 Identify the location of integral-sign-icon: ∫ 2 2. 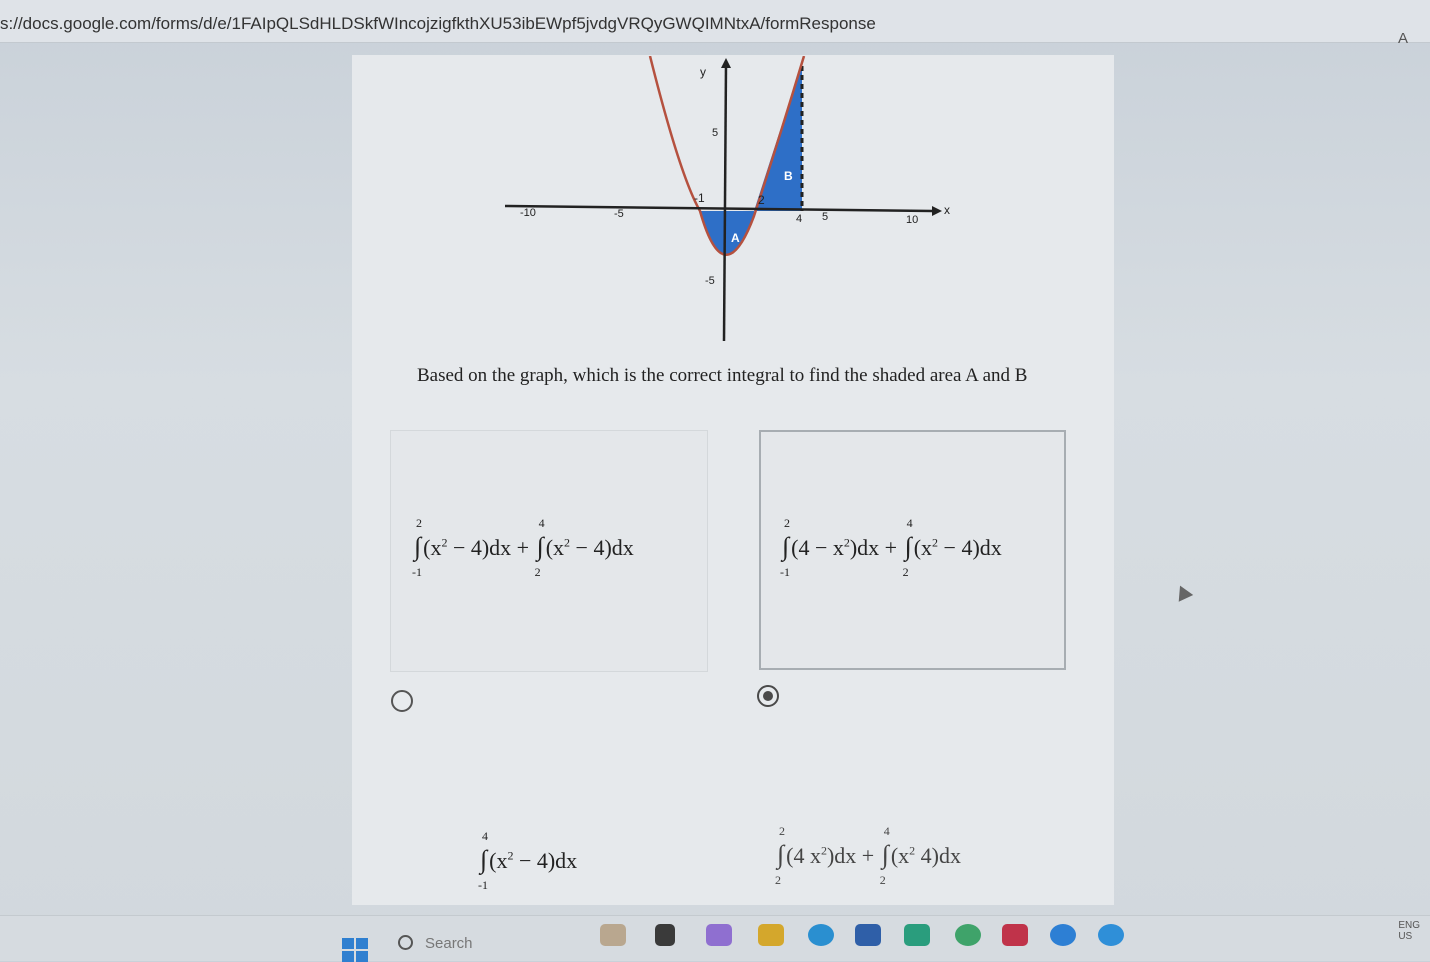
(780, 855).